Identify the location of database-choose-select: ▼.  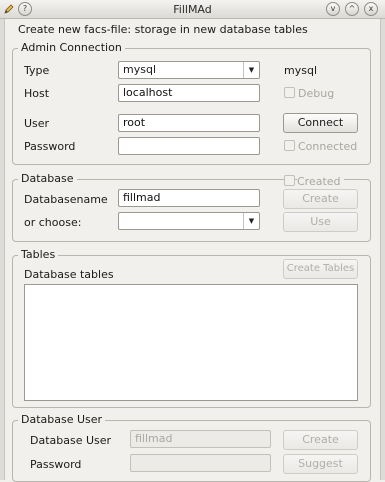
(189, 221).